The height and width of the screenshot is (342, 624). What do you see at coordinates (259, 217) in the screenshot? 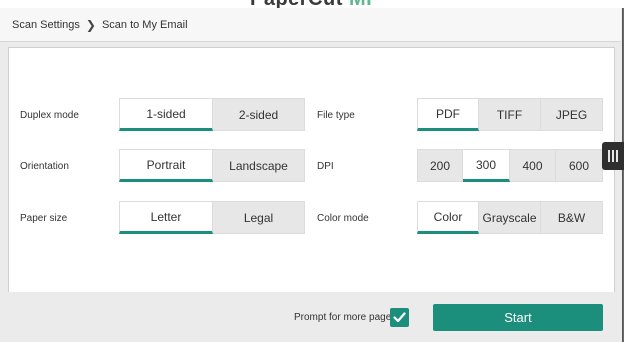
I see `paper-size-option-legal: Legal` at bounding box center [259, 217].